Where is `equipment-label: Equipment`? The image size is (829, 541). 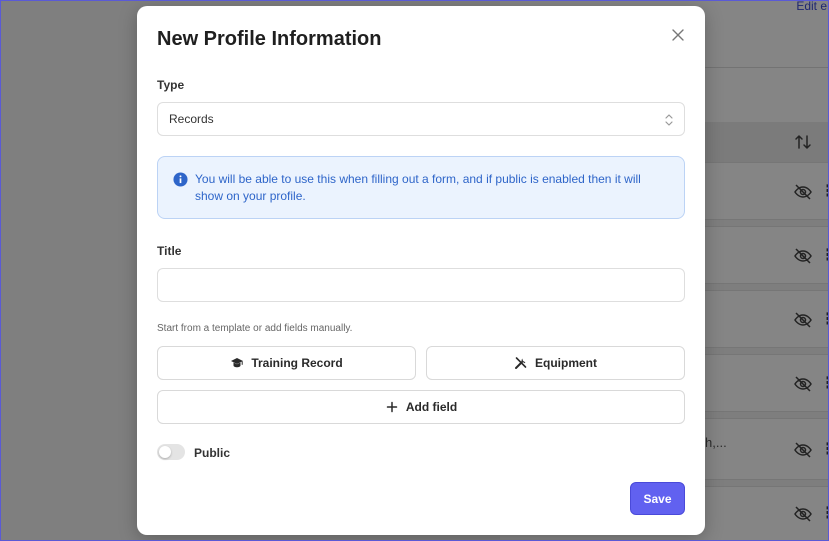 equipment-label: Equipment is located at coordinates (566, 363).